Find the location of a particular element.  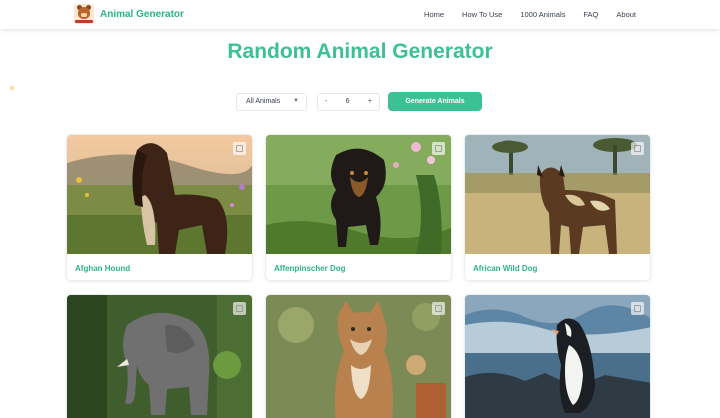

nav-1000-animals: 1000 Animals is located at coordinates (542, 14).